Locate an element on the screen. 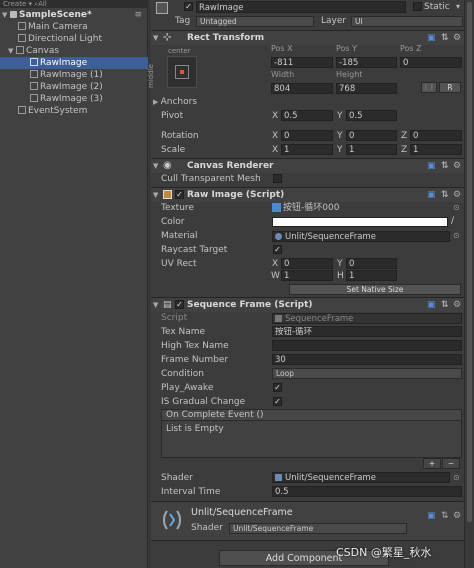 Image resolution: width=474 pixels, height=568 pixels. eyedropper-icon: ∕ is located at coordinates (452, 221).